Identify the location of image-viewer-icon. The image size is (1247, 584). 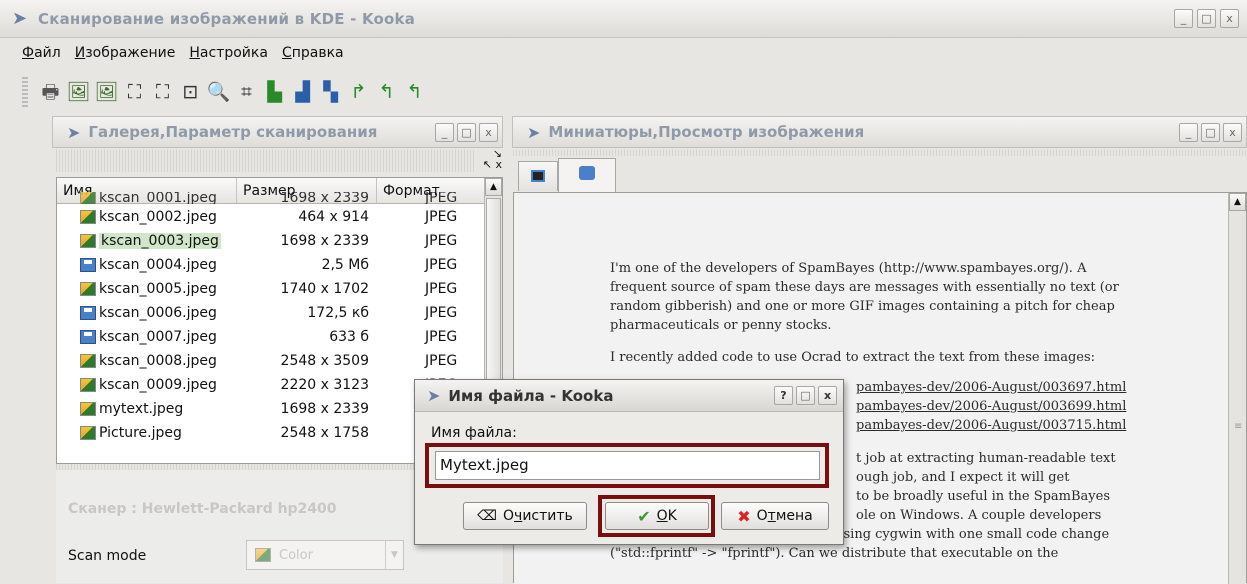
(587, 172).